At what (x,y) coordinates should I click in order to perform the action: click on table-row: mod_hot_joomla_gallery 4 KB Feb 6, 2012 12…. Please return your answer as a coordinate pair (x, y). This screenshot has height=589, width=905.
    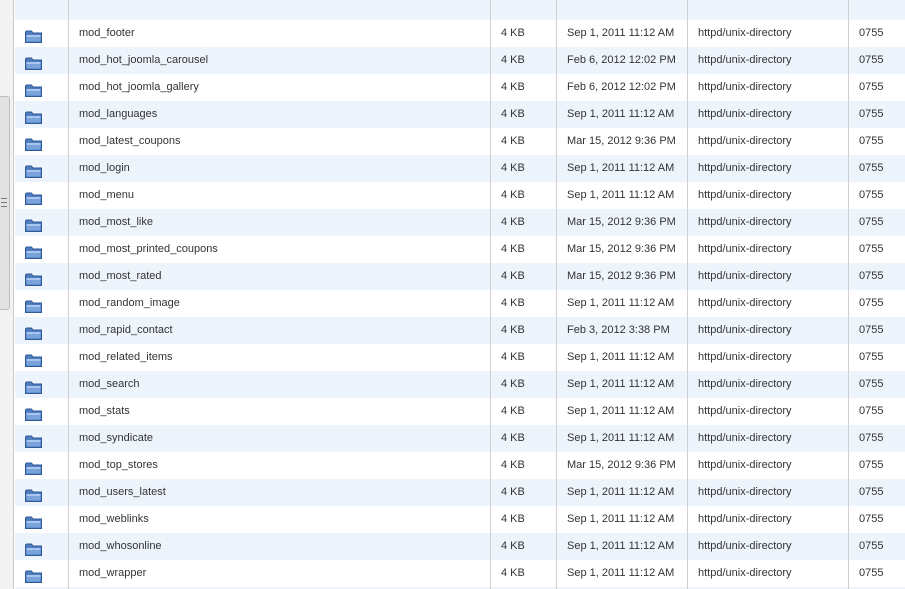
    Looking at the image, I should click on (460, 87).